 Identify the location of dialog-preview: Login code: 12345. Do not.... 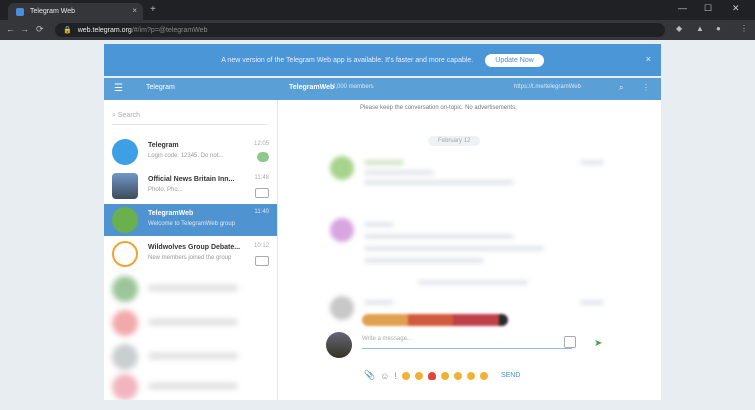
(186, 156).